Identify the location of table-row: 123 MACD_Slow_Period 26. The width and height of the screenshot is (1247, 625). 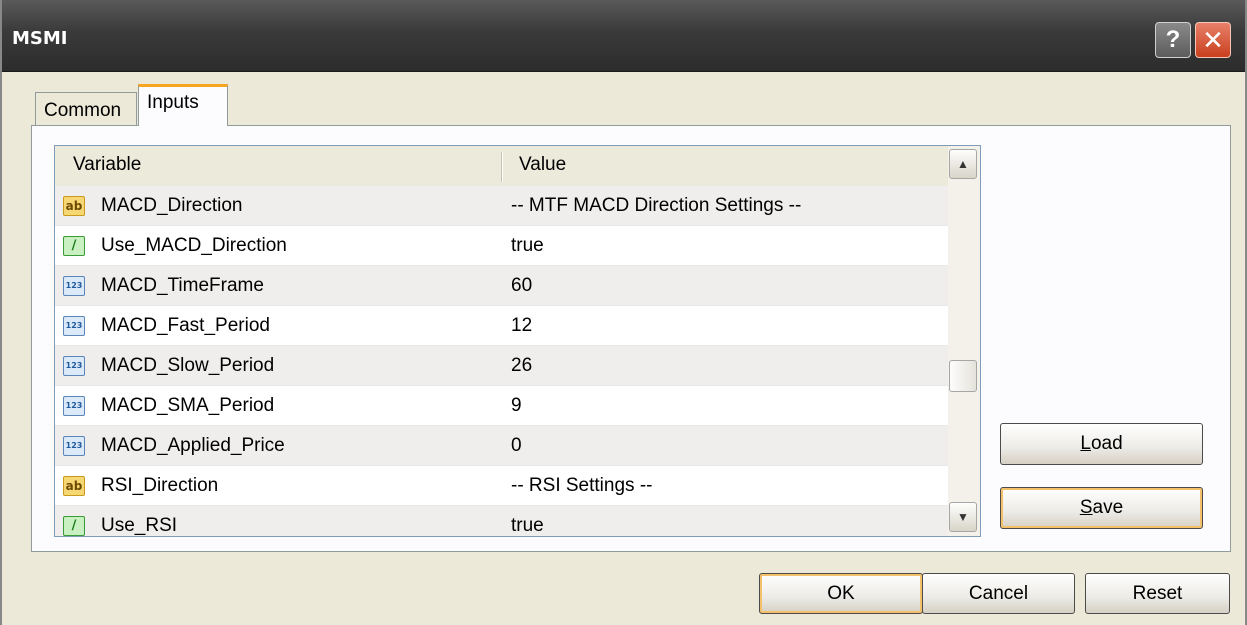
(501, 366).